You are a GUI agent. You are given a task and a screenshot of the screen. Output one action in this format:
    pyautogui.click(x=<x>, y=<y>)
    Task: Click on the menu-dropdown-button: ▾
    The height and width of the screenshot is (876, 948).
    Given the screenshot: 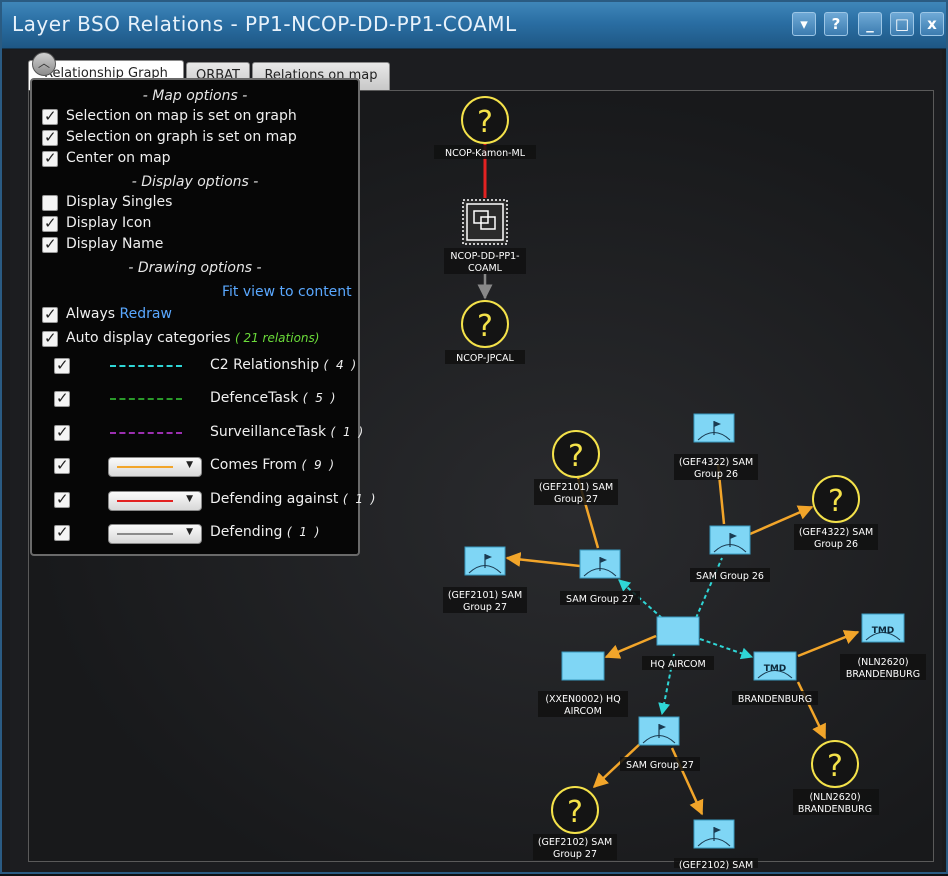 What is the action you would take?
    pyautogui.click(x=804, y=24)
    